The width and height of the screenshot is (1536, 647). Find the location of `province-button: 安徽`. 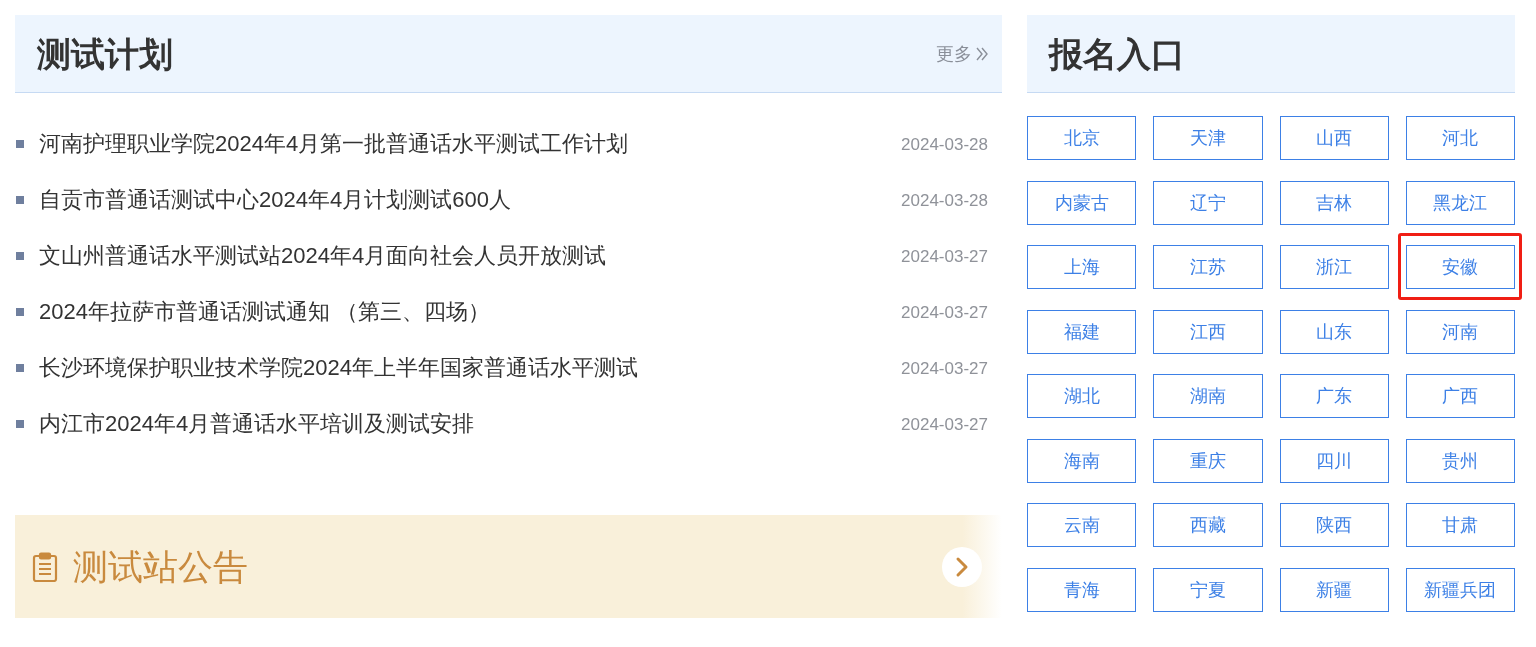

province-button: 安徽 is located at coordinates (1460, 267).